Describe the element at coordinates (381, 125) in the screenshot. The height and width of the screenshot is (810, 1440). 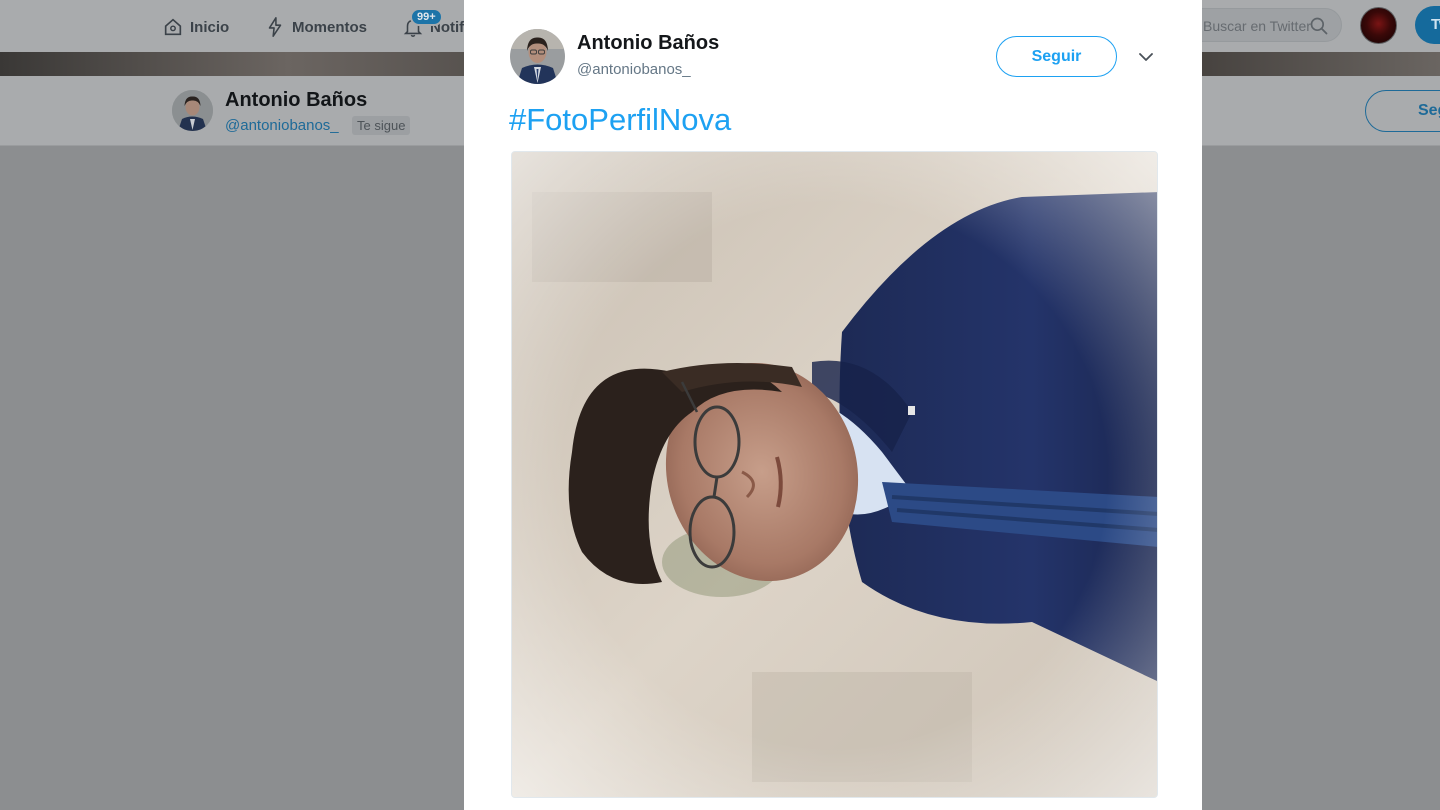
I see `follows-you-badge: Te sigue` at that location.